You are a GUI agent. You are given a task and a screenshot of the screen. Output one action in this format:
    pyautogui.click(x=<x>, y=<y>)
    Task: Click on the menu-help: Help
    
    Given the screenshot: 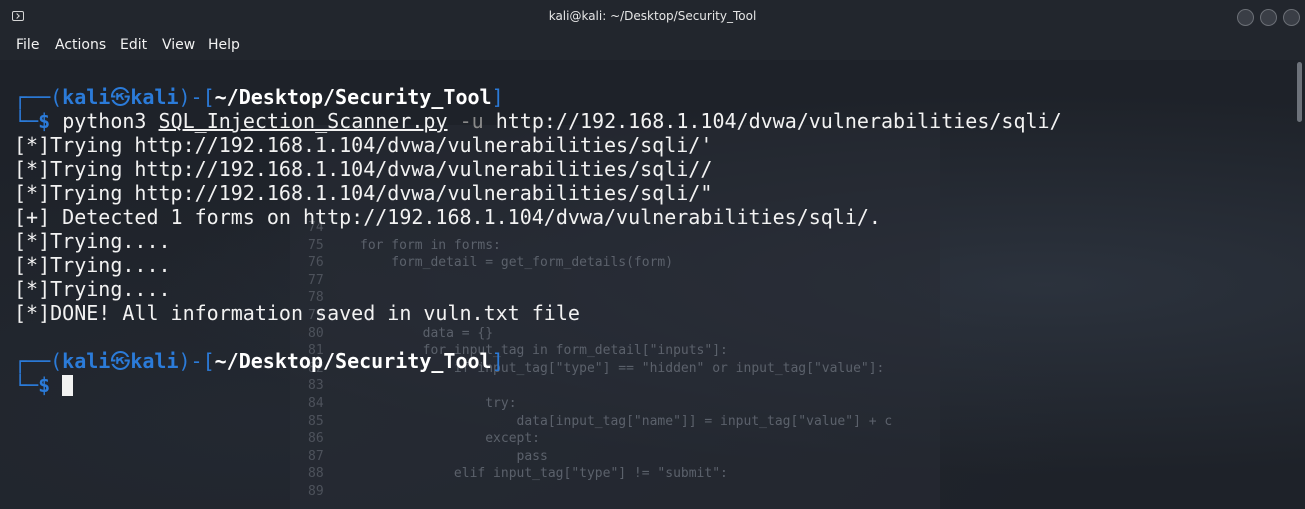 What is the action you would take?
    pyautogui.click(x=224, y=45)
    